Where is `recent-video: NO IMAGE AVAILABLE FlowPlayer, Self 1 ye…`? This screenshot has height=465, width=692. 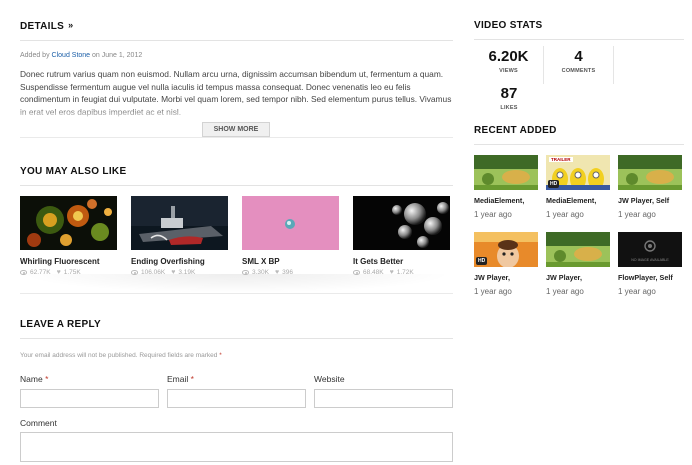 recent-video: NO IMAGE AVAILABLE FlowPlayer, Self 1 ye… is located at coordinates (650, 264).